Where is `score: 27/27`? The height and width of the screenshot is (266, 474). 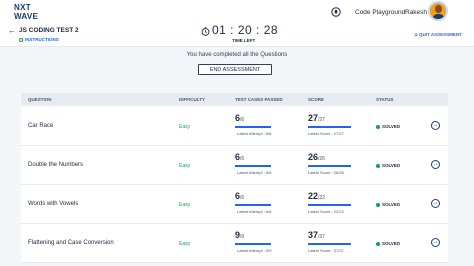 score: 27/27 is located at coordinates (316, 118).